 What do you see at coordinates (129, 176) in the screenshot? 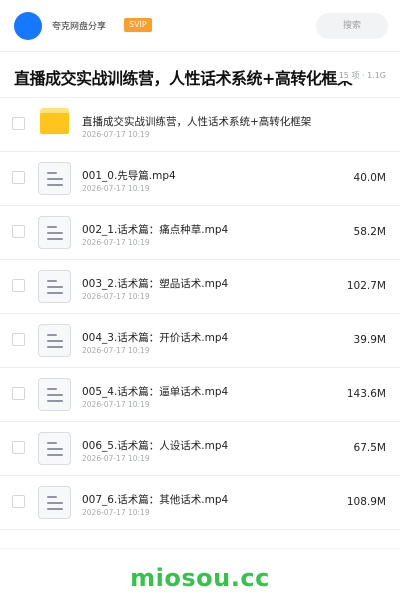
I see `file-name: 001_0.先导篇.mp4` at bounding box center [129, 176].